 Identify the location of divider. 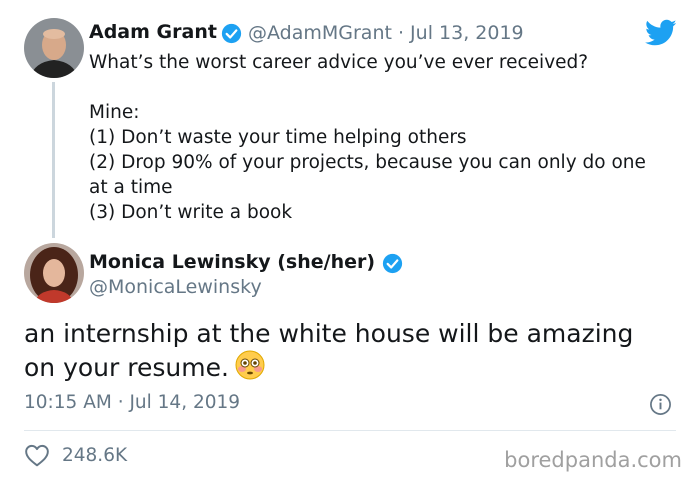
(350, 430).